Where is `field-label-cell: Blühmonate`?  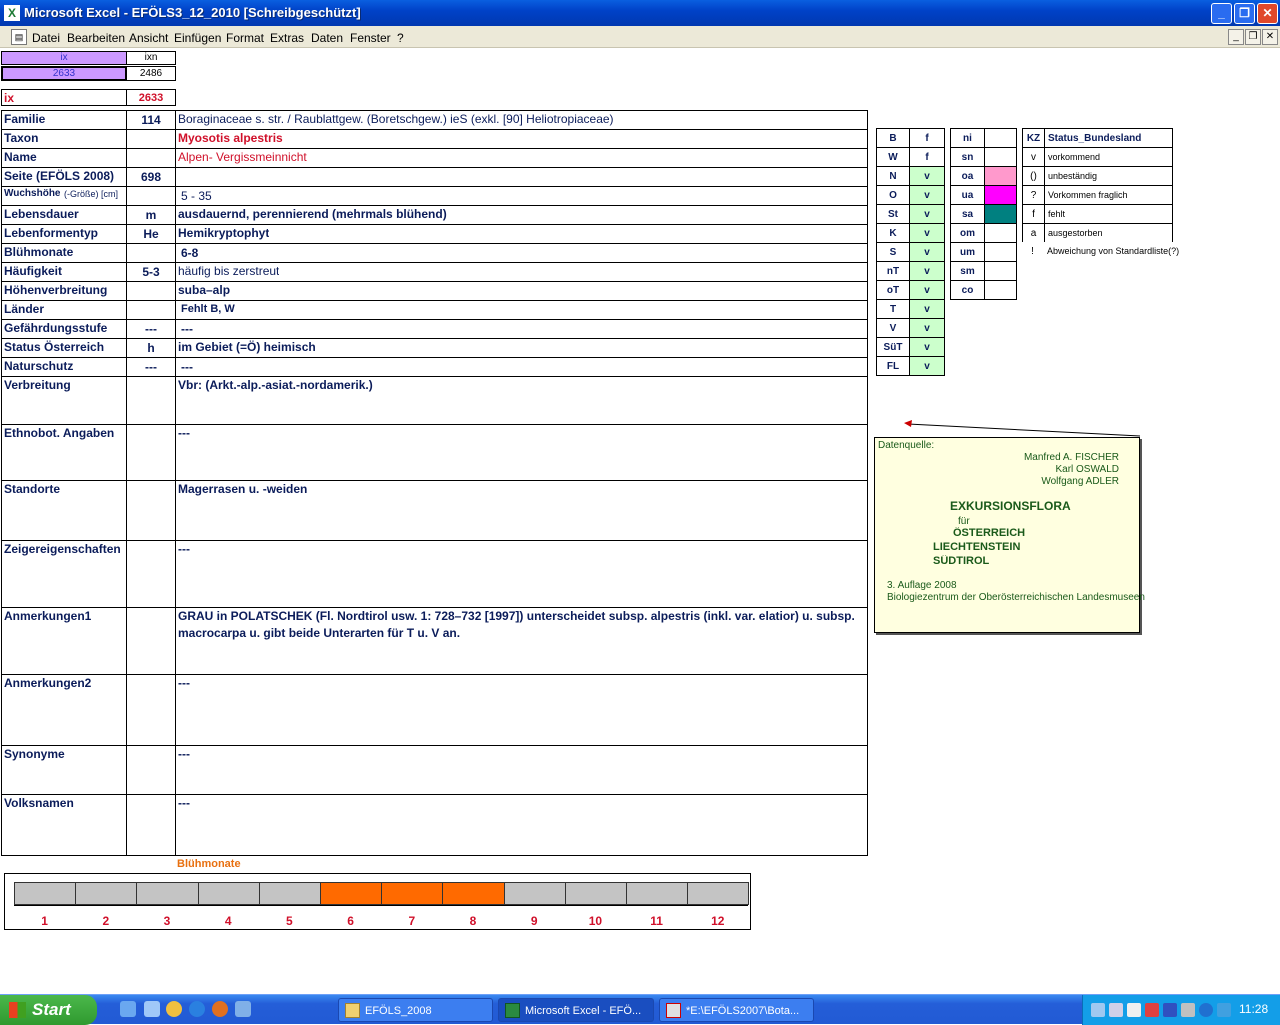 field-label-cell: Blühmonate is located at coordinates (64, 253).